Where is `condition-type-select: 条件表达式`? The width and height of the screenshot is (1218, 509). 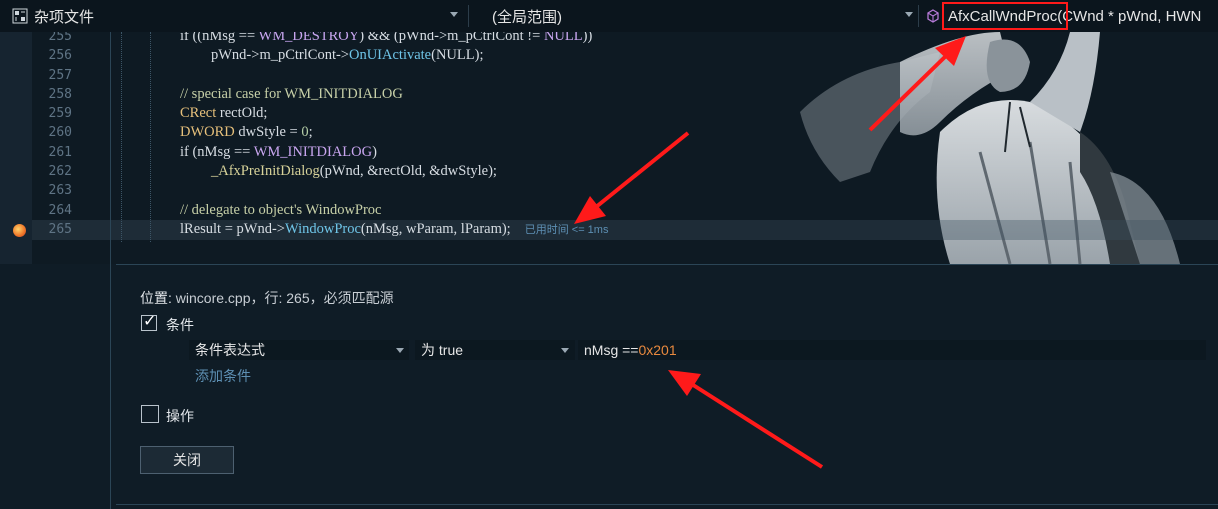
condition-type-select: 条件表达式 is located at coordinates (299, 350).